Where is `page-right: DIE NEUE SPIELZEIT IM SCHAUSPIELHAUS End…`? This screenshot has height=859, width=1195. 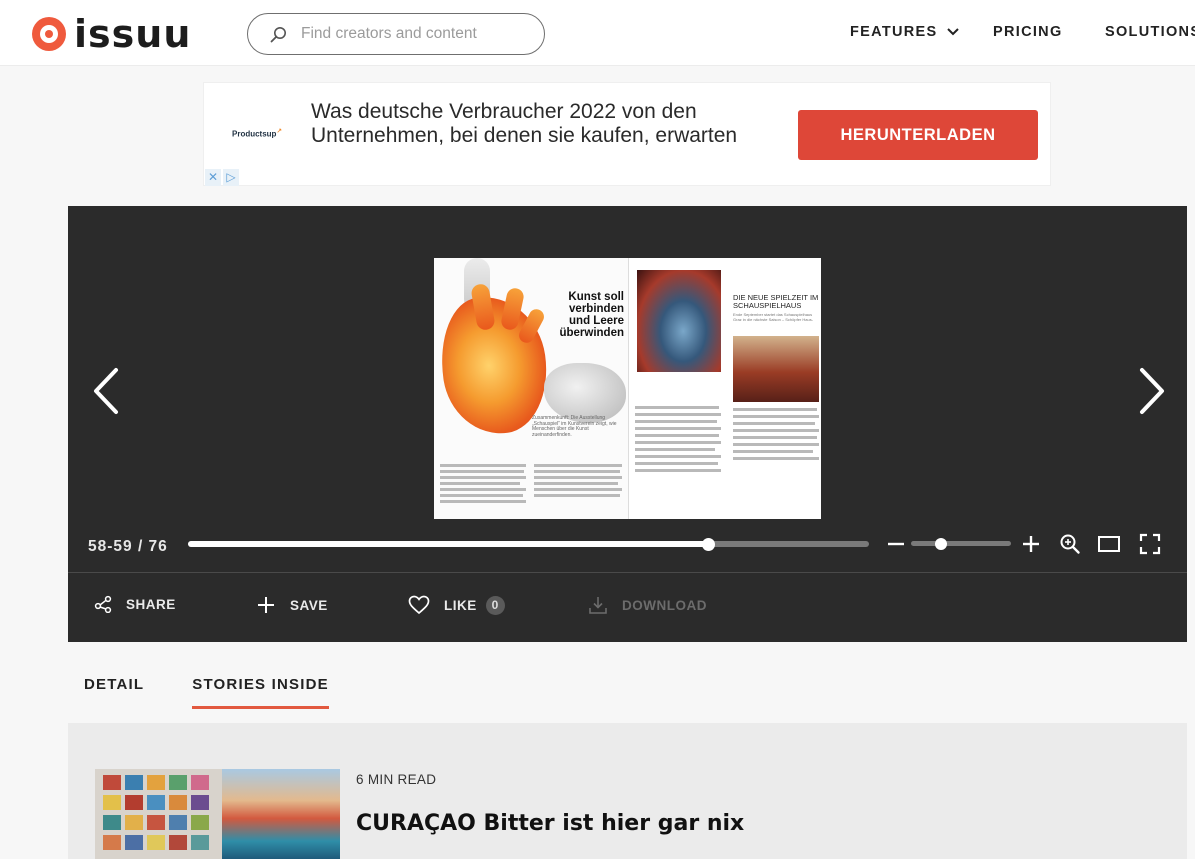
page-right: DIE NEUE SPIELZEIT IM SCHAUSPIELHAUS End… is located at coordinates (724, 388).